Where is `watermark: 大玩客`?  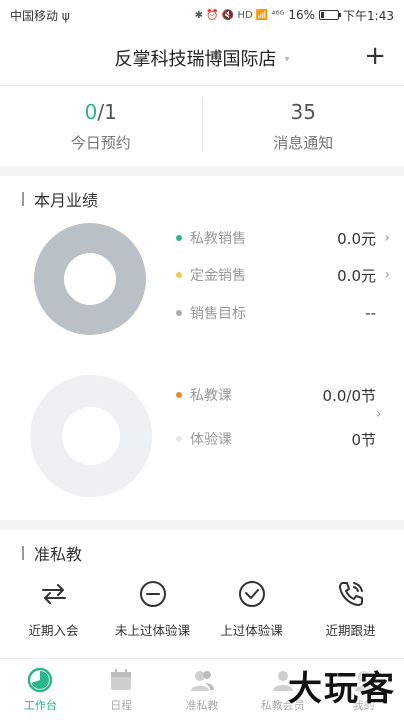
watermark: 大玩客 is located at coordinates (342, 689).